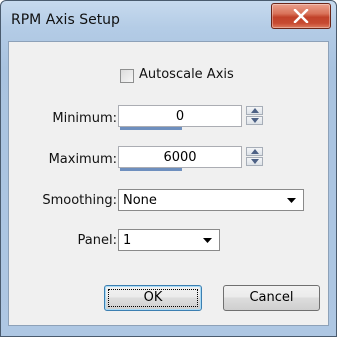 The width and height of the screenshot is (337, 337). I want to click on minimum-spin-up, so click(254, 110).